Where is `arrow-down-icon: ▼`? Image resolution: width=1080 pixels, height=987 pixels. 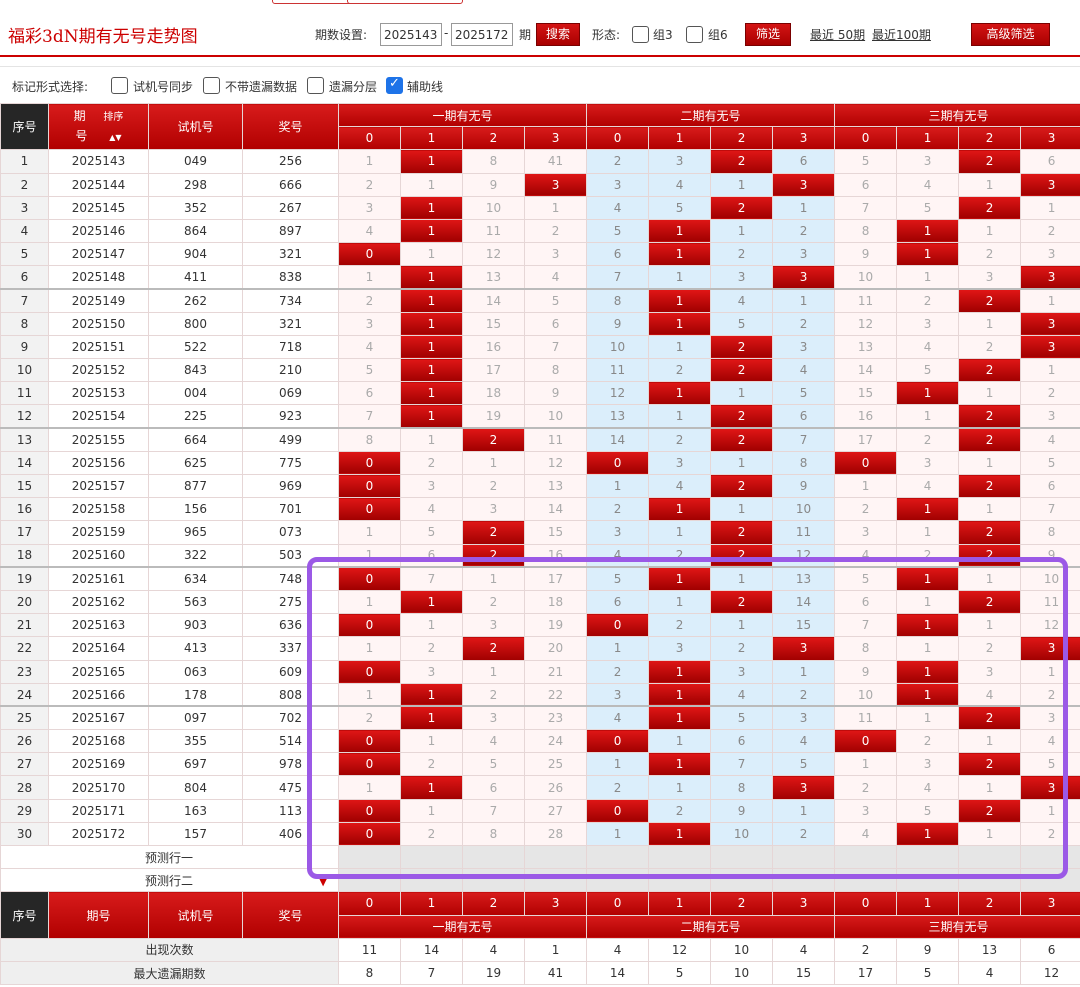
arrow-down-icon: ▼ is located at coordinates (323, 881).